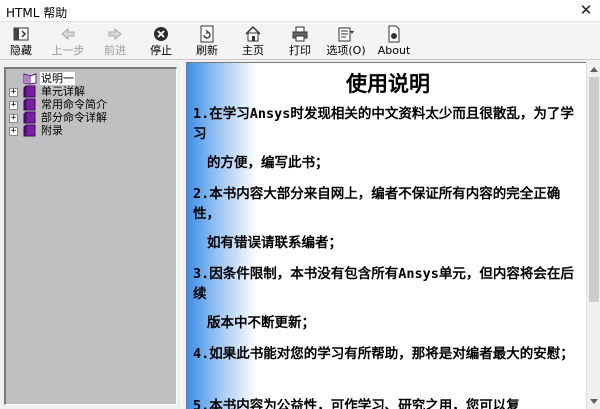 The width and height of the screenshot is (600, 409). Describe the element at coordinates (115, 34) in the screenshot. I see `forward-arrow-icon` at that location.